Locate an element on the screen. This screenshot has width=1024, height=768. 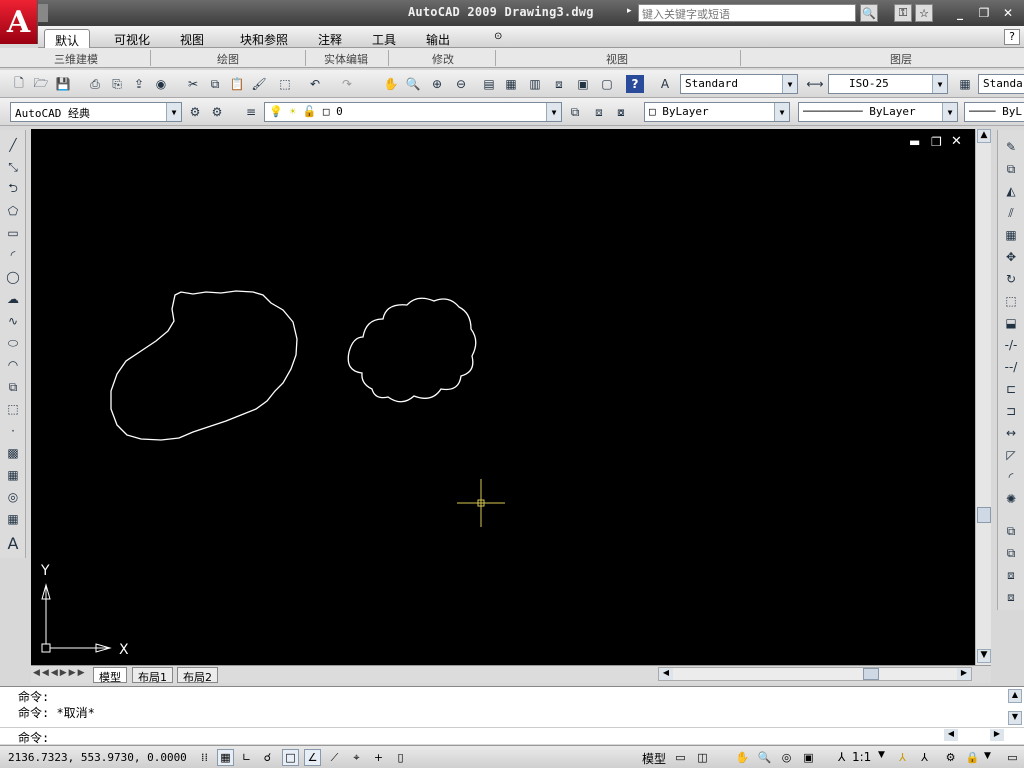
search-expand-icon: ▸ is located at coordinates (629, 11).